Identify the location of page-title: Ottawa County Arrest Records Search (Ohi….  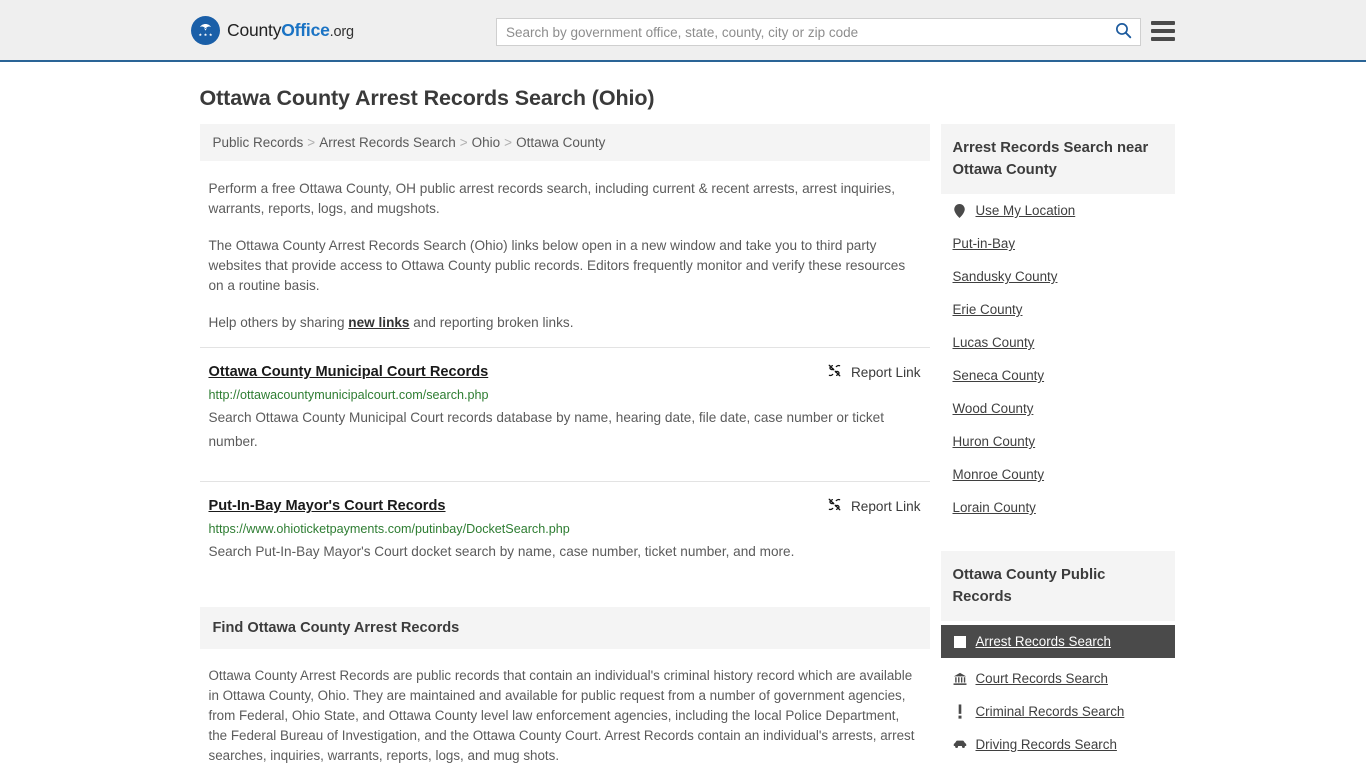
(427, 98).